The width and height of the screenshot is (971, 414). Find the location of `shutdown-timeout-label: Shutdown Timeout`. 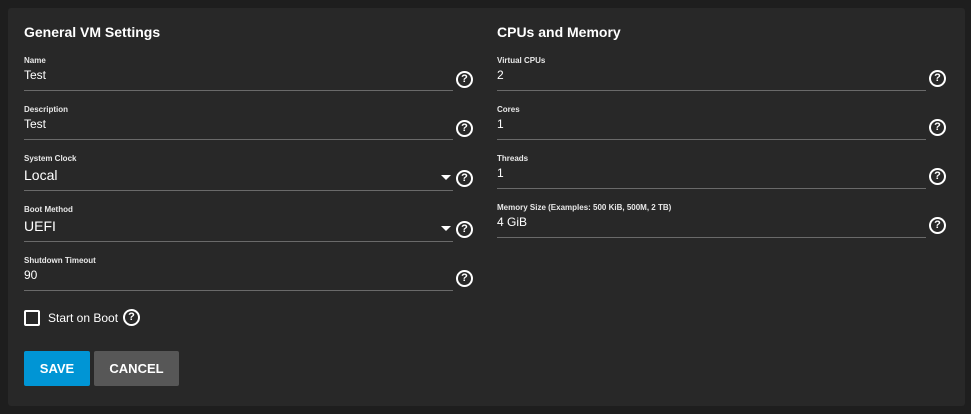

shutdown-timeout-label: Shutdown Timeout is located at coordinates (60, 260).